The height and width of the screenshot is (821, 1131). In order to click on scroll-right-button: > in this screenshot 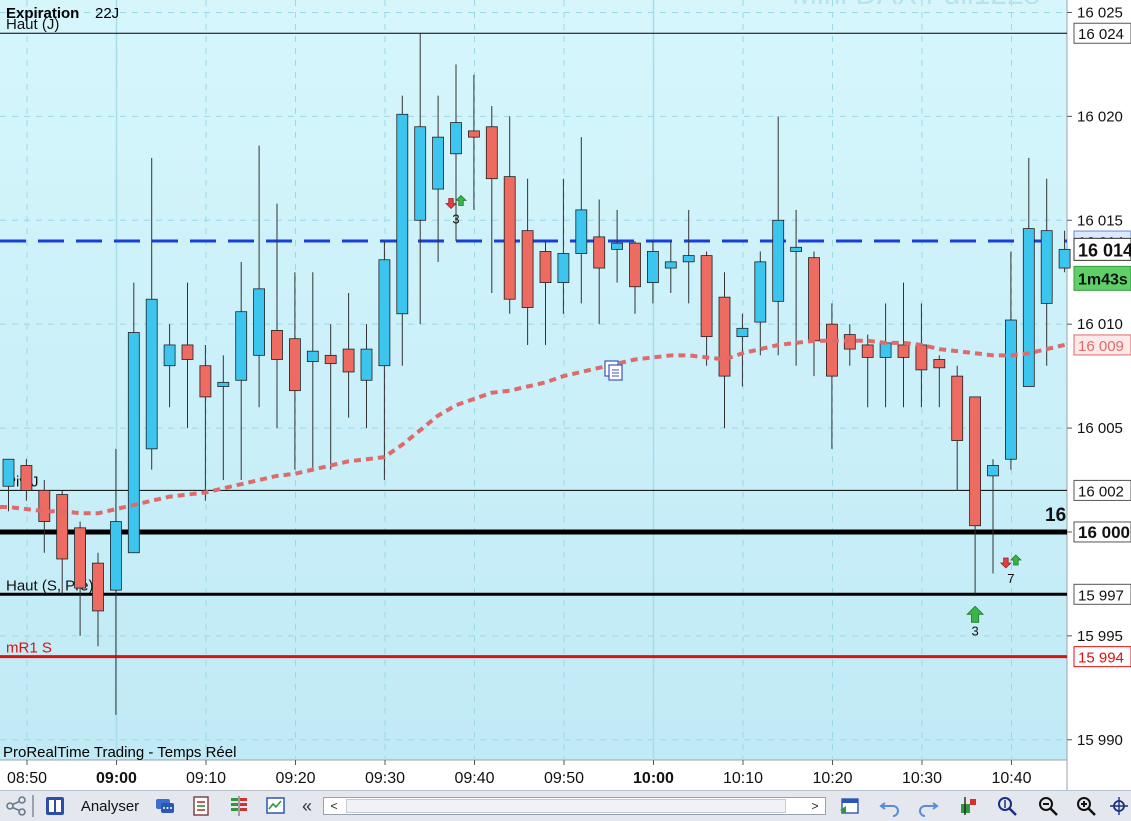, I will do `click(815, 806)`.